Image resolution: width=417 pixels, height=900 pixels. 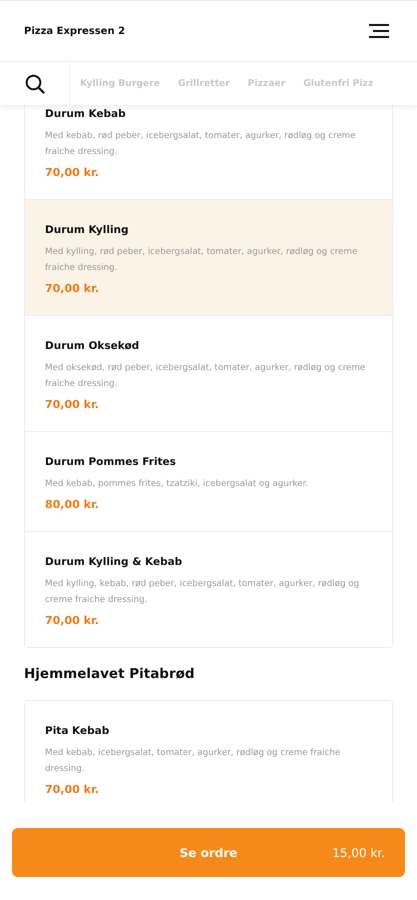 I want to click on section-heading: Hjemmelavet Pitabrød, so click(x=110, y=674).